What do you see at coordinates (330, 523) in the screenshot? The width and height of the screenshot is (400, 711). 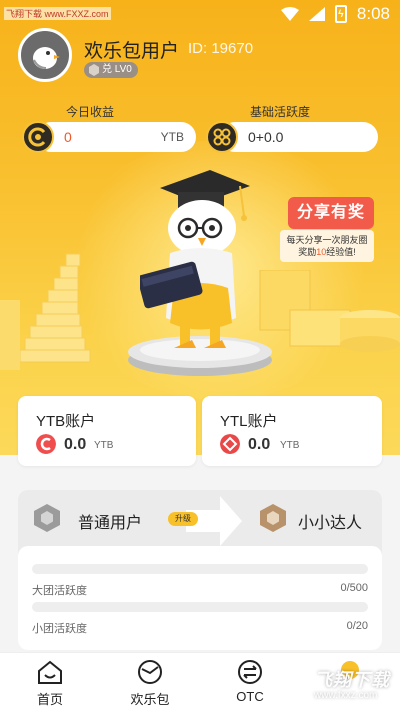 I see `next-level-name: 小小达人` at bounding box center [330, 523].